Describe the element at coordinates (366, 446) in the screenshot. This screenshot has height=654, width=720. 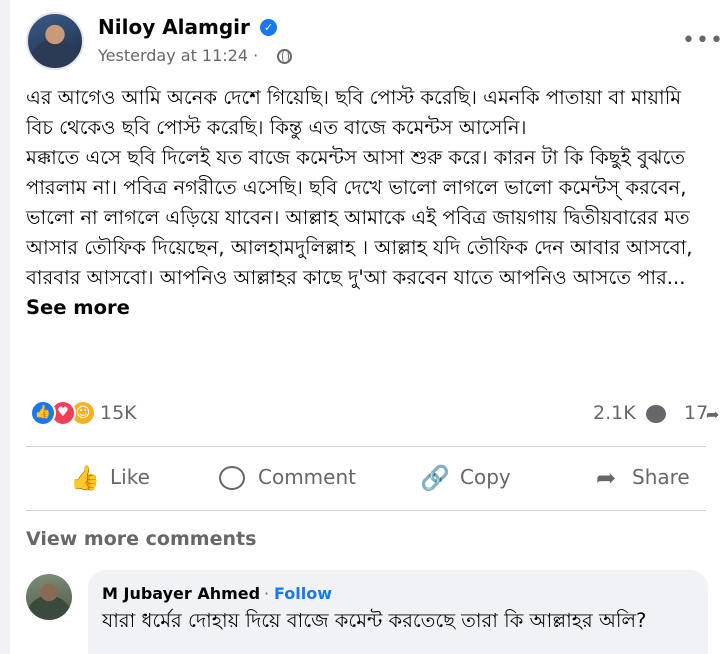
I see `divider-top` at that location.